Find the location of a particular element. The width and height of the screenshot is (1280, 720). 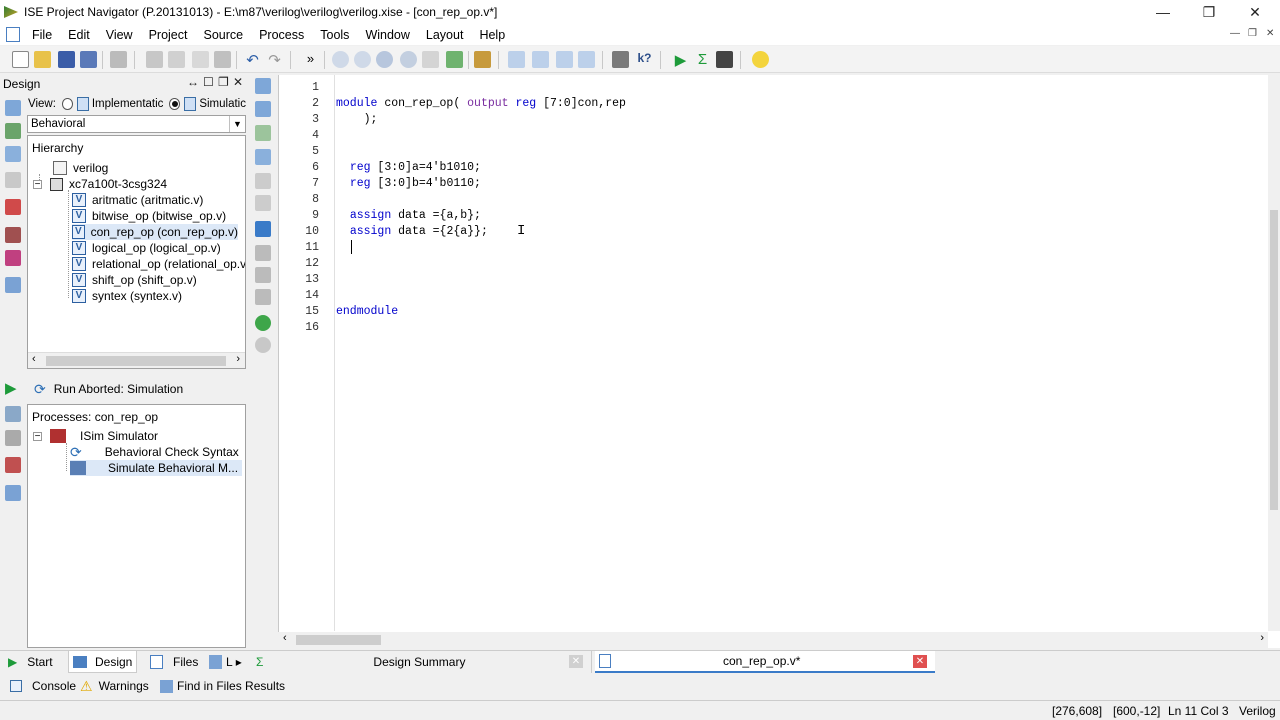

menu-edit: Edit is located at coordinates (79, 35).